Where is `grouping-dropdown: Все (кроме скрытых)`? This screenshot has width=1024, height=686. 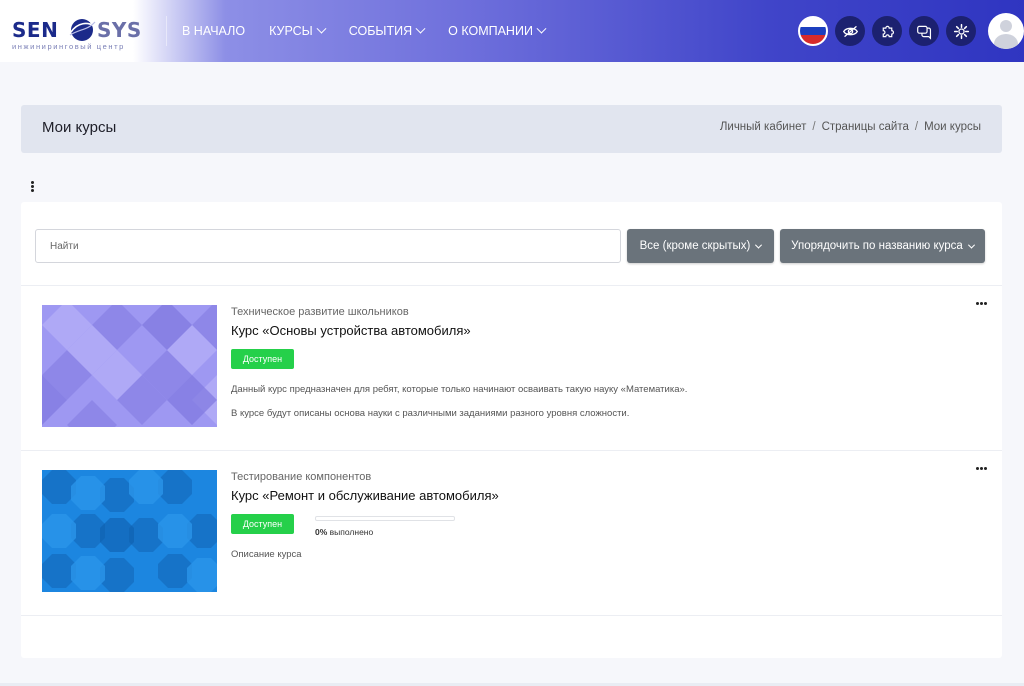
grouping-dropdown: Все (кроме скрытых) is located at coordinates (700, 246).